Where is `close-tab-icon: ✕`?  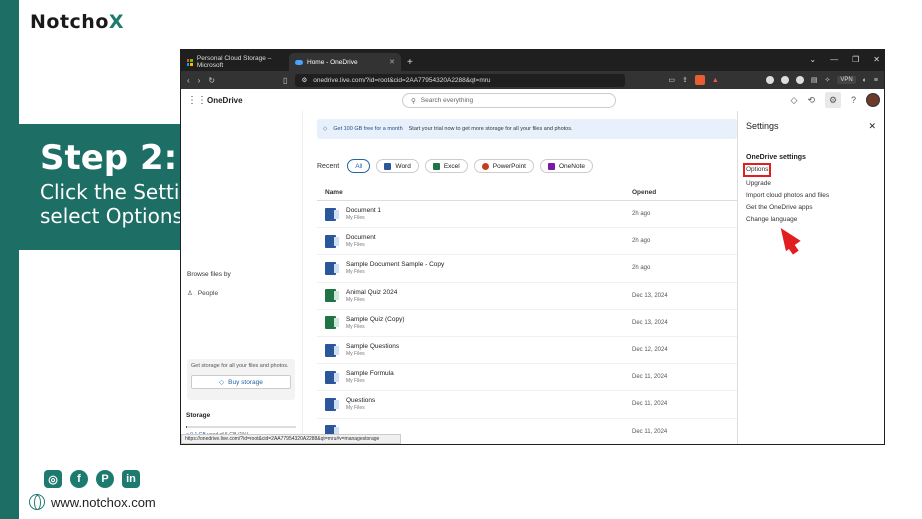
close-tab-icon: ✕ is located at coordinates (392, 62).